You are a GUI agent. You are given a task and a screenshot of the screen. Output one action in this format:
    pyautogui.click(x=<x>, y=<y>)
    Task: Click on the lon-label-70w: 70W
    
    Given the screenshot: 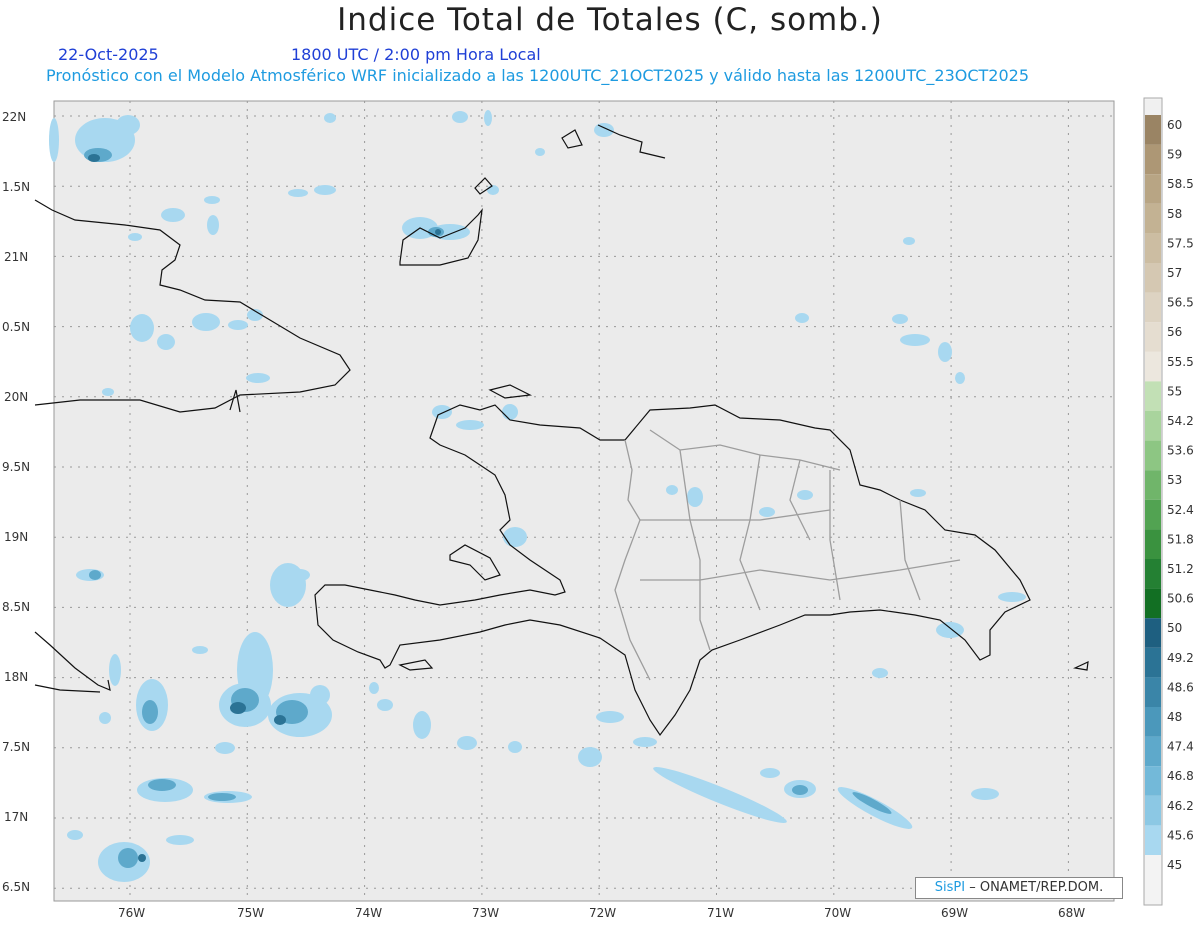 What is the action you would take?
    pyautogui.click(x=837, y=913)
    